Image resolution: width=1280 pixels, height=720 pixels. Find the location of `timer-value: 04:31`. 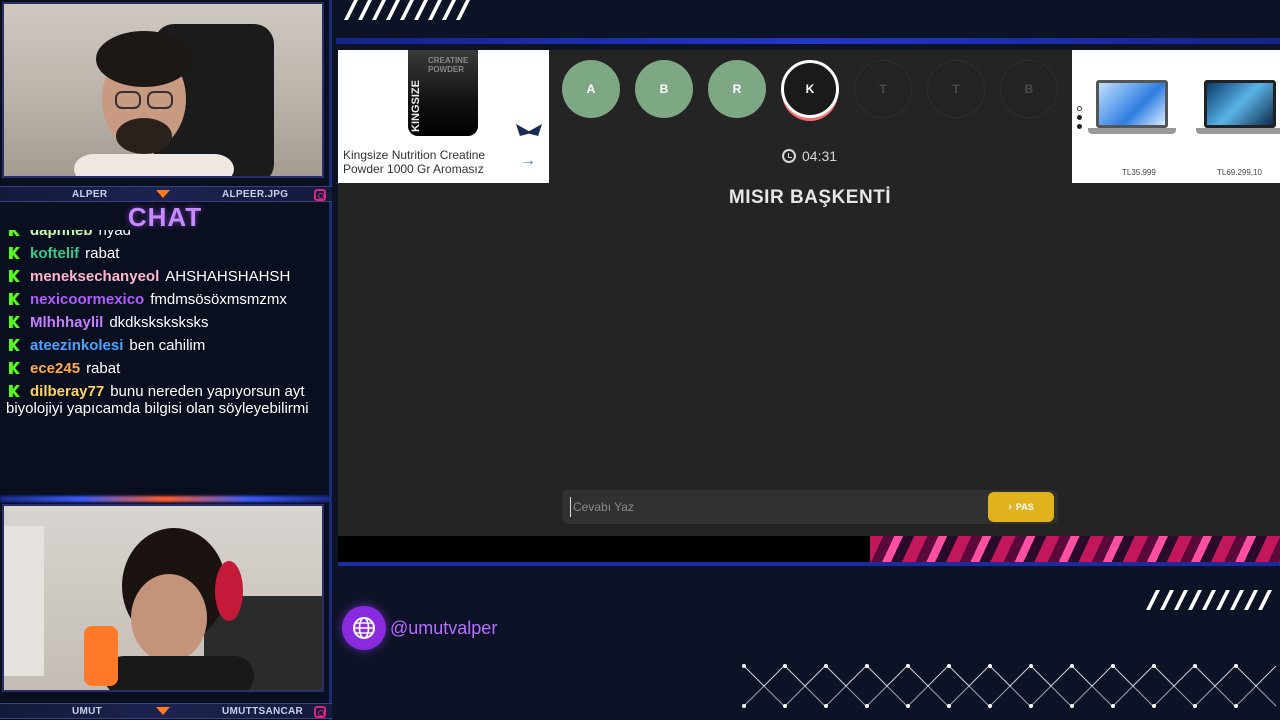

timer-value: 04:31 is located at coordinates (820, 156).